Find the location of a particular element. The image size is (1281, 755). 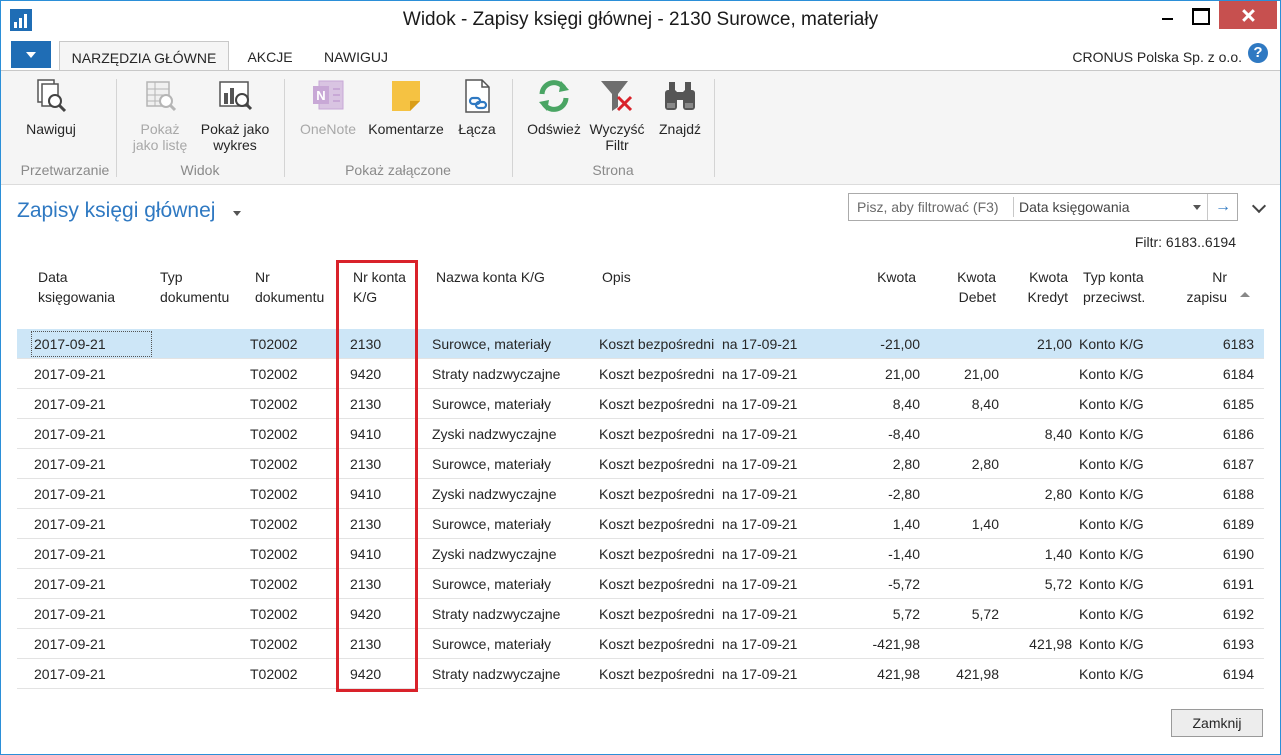

cell-gl-account-name: Straty nadzwyczajne is located at coordinates (496, 674).